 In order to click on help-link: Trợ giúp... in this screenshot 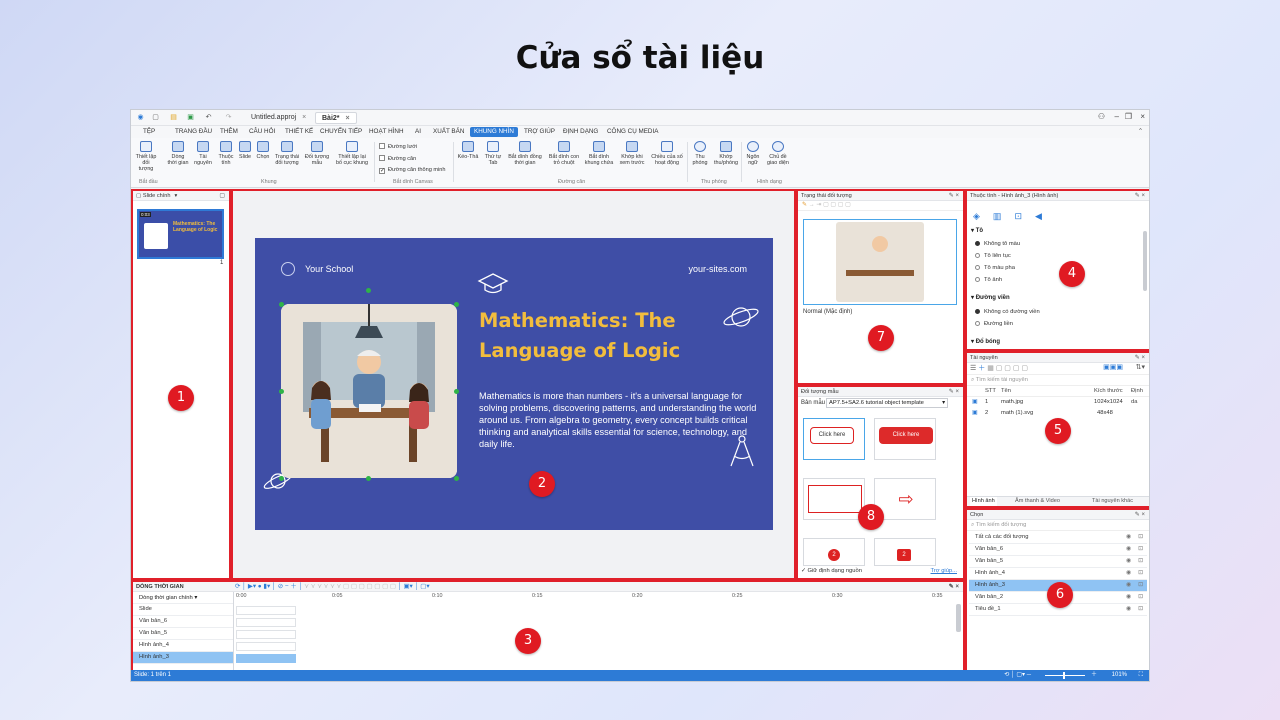, I will do `click(944, 571)`.